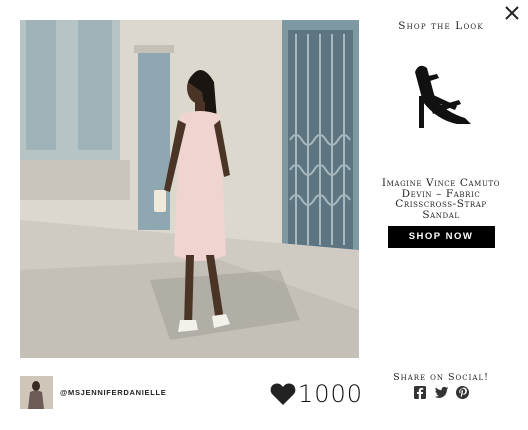  What do you see at coordinates (113, 392) in the screenshot?
I see `username-link: @MSJENNIFERDANIELLE` at bounding box center [113, 392].